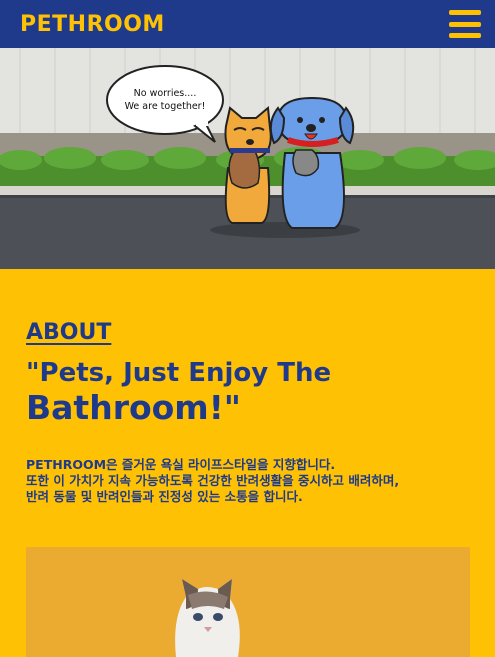 Image resolution: width=495 pixels, height=657 pixels. Describe the element at coordinates (92, 24) in the screenshot. I see `logo: PETHROOM` at that location.